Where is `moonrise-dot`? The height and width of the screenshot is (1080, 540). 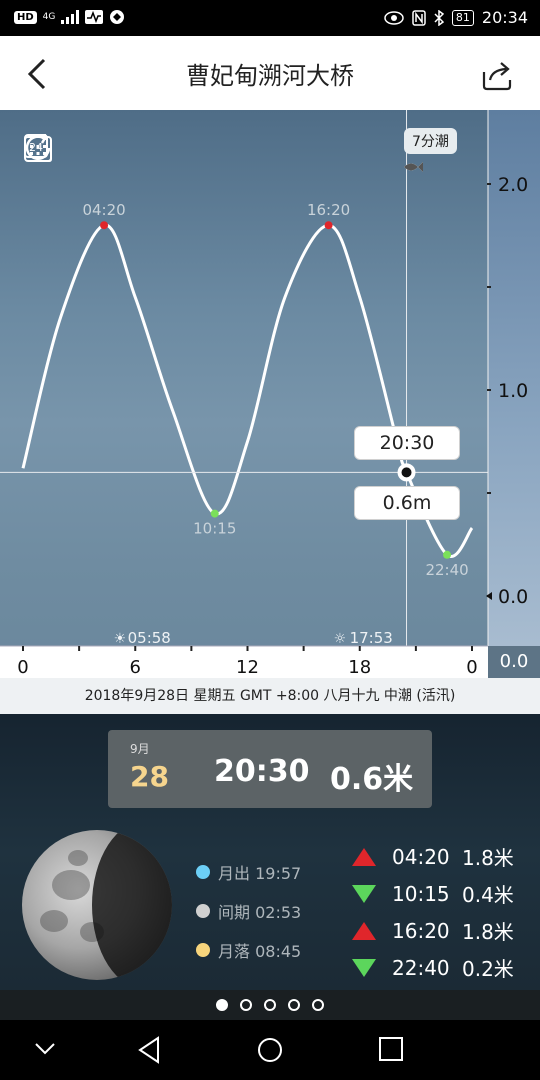 moonrise-dot is located at coordinates (203, 871).